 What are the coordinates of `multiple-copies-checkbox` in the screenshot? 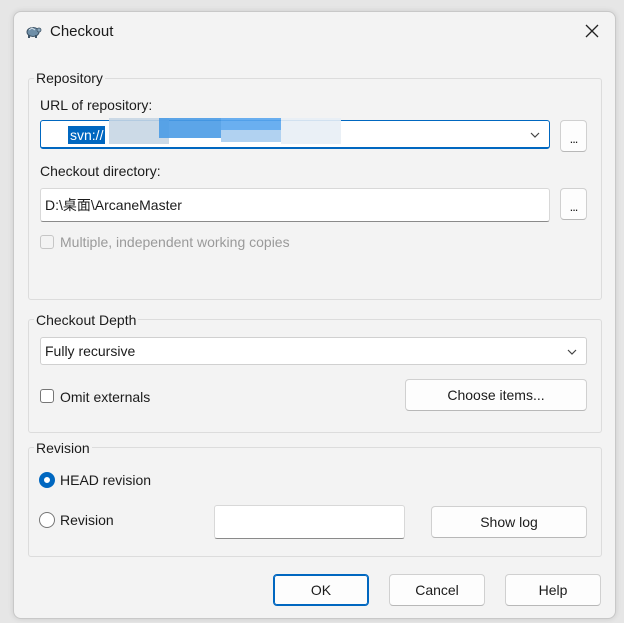 It's located at (47, 242).